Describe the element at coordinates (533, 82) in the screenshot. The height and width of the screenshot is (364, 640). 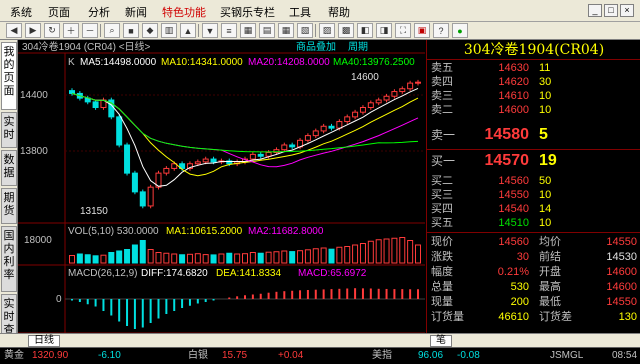
I see `ask-row-4: 卖四 14620 30` at that location.